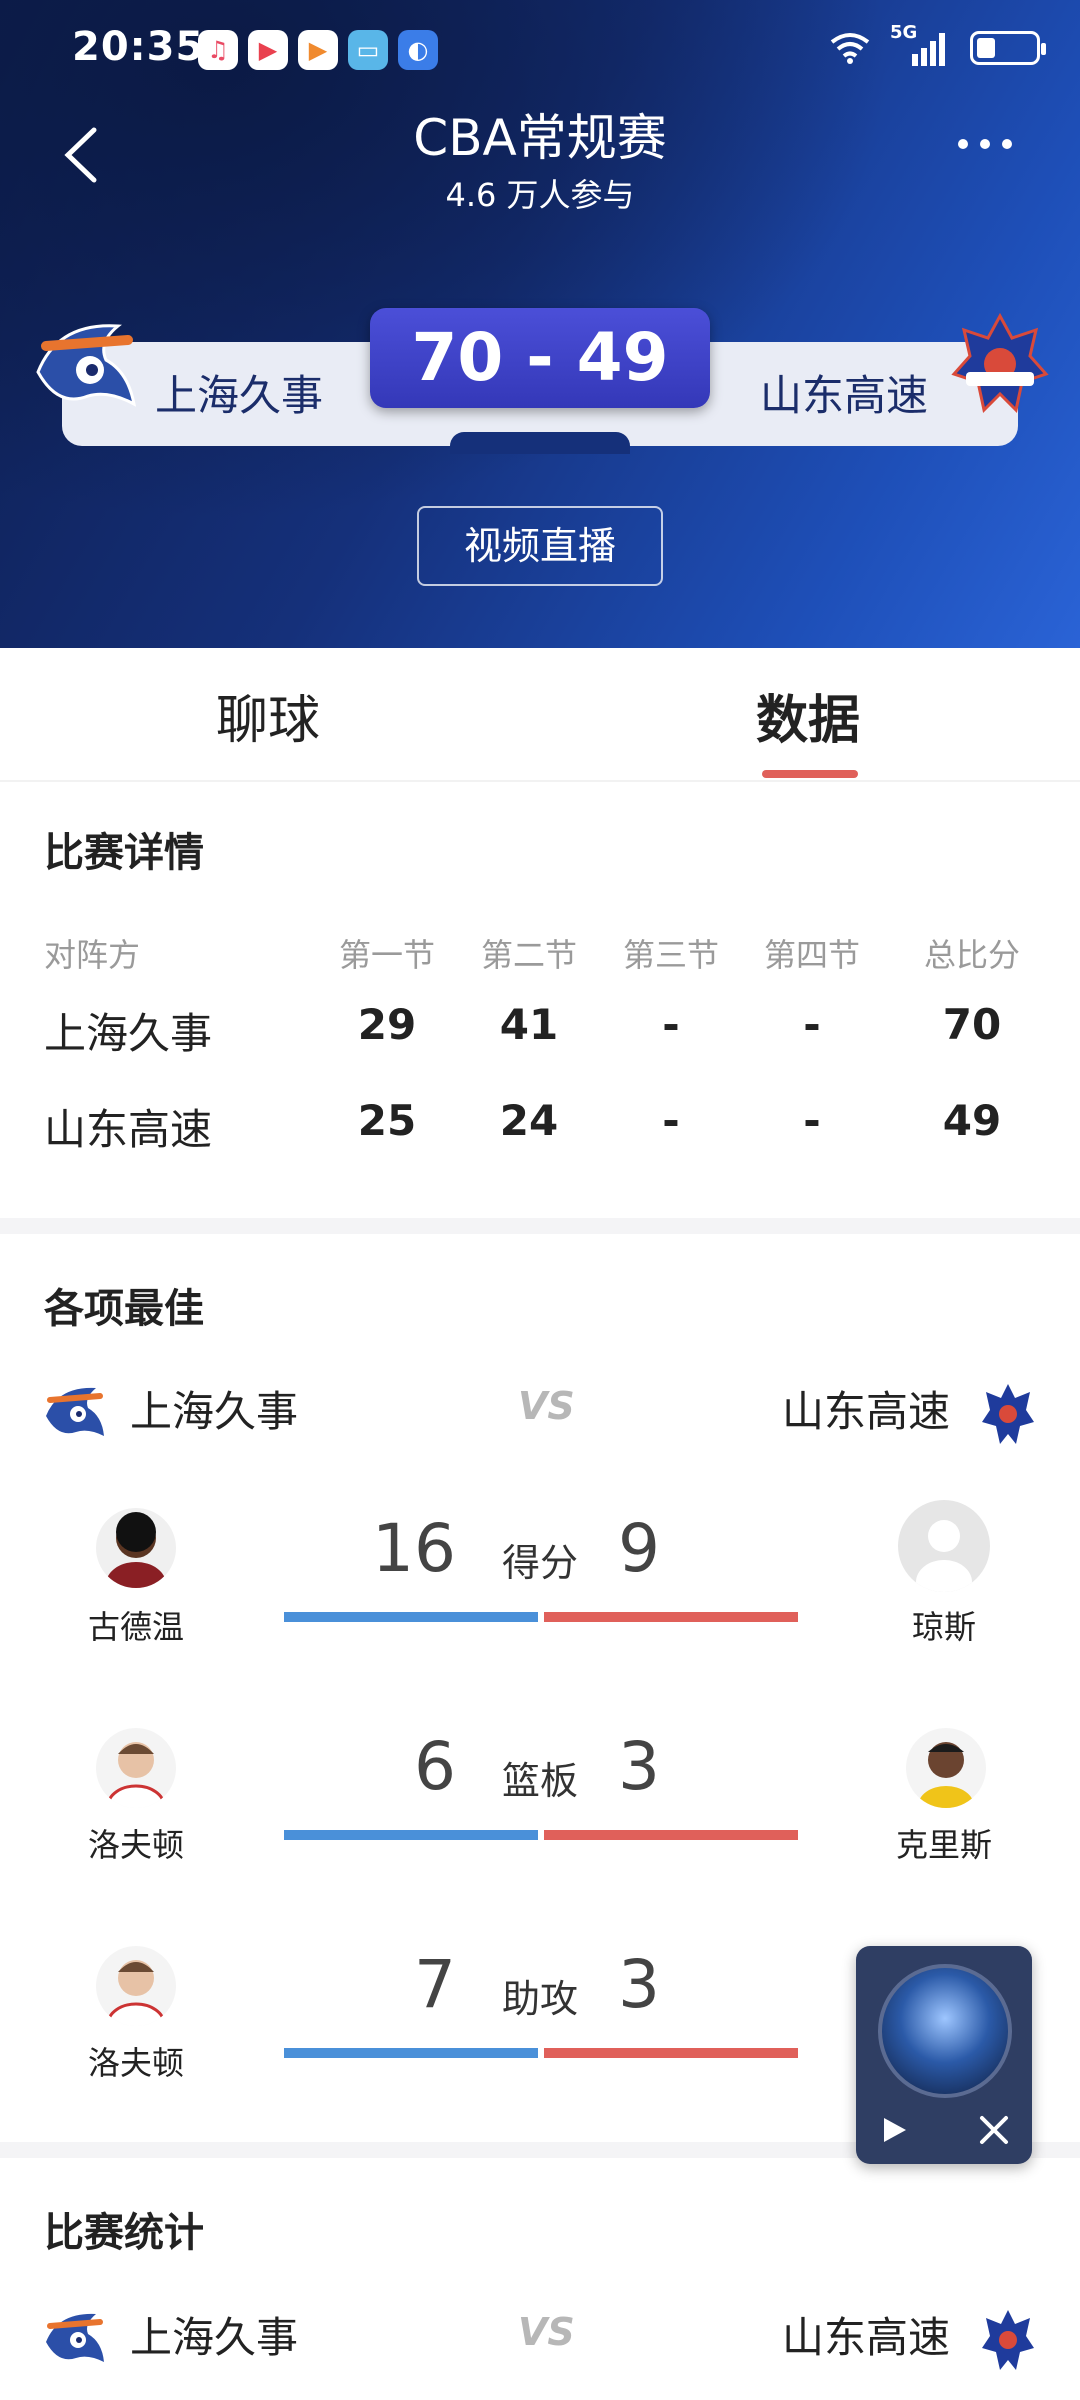 The height and width of the screenshot is (2400, 1080). I want to click on row-q2: 24, so click(529, 1120).